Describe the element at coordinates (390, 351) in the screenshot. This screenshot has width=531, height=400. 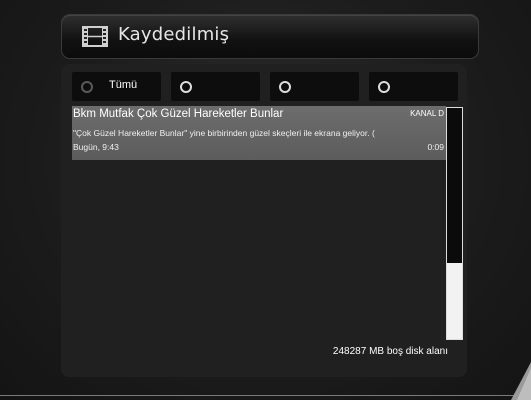
I see `disk-free-text: 248287 MB boş disk alanı` at that location.